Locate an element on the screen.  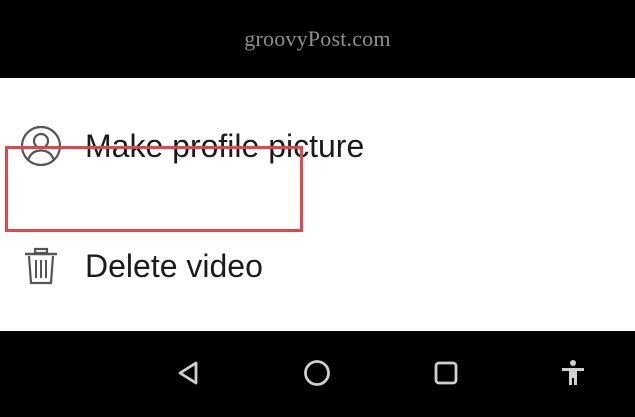
recents-button is located at coordinates (446, 375).